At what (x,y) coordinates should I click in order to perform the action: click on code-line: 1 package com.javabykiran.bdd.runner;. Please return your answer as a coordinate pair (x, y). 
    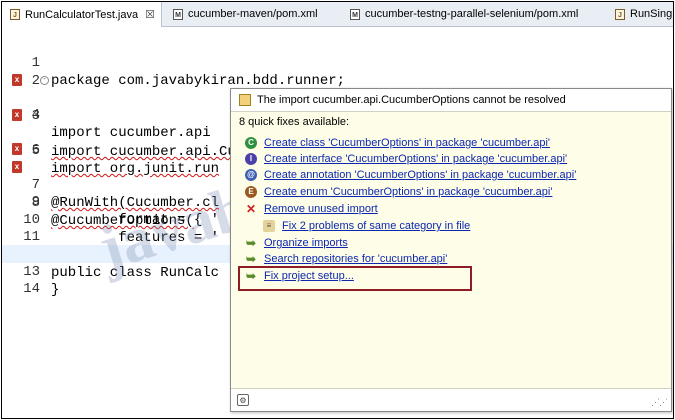
    Looking at the image, I should click on (337, 62).